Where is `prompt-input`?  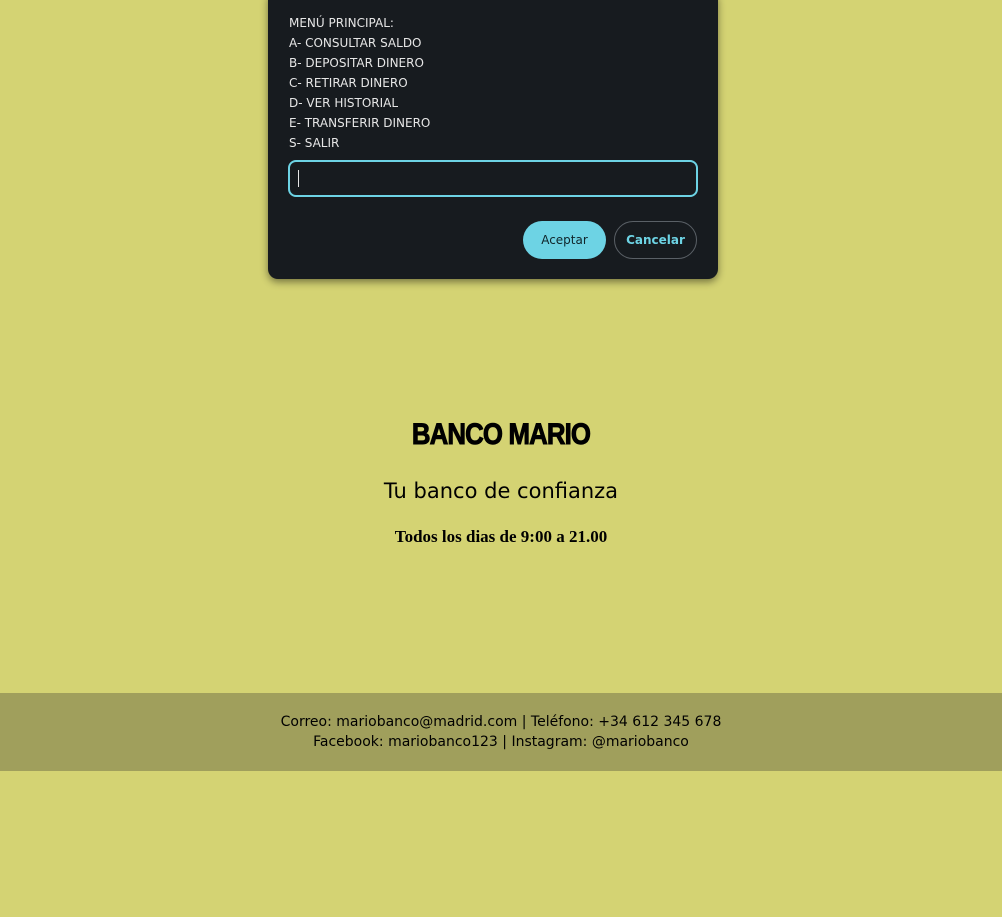
prompt-input is located at coordinates (493, 178).